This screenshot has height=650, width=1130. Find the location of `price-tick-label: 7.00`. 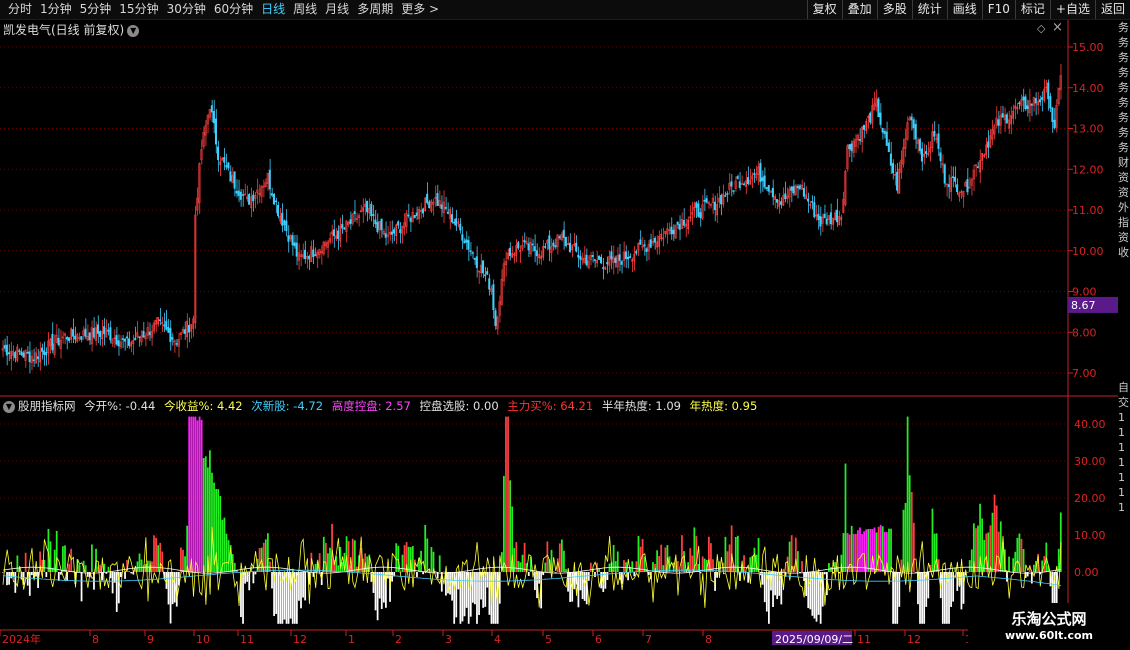

price-tick-label: 7.00 is located at coordinates (1084, 373).